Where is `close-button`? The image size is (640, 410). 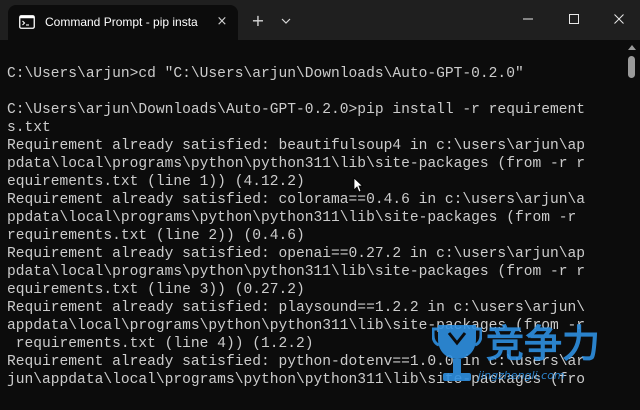
close-button is located at coordinates (618, 18).